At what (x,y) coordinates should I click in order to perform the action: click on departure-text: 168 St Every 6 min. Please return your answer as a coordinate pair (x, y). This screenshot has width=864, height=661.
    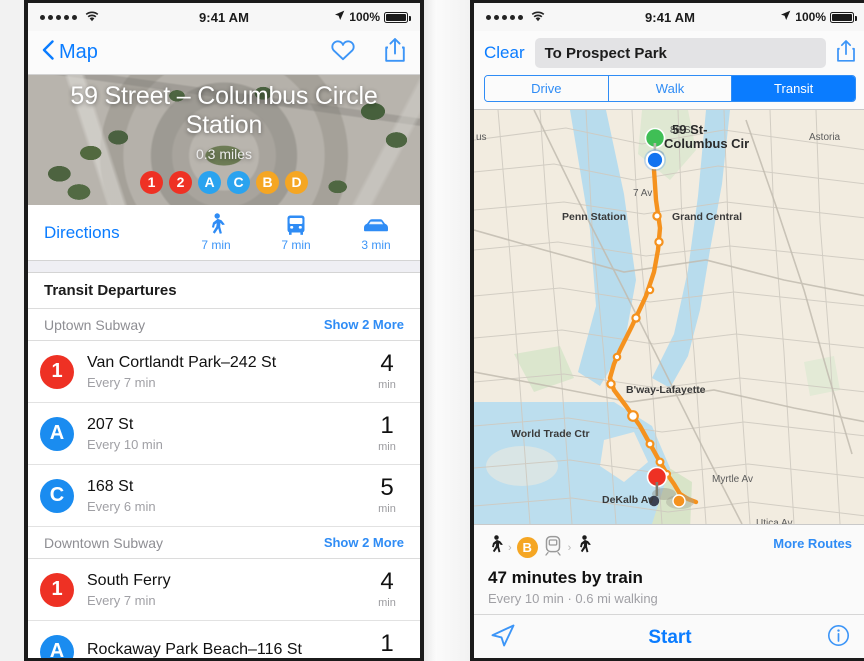
    Looking at the image, I should click on (228, 496).